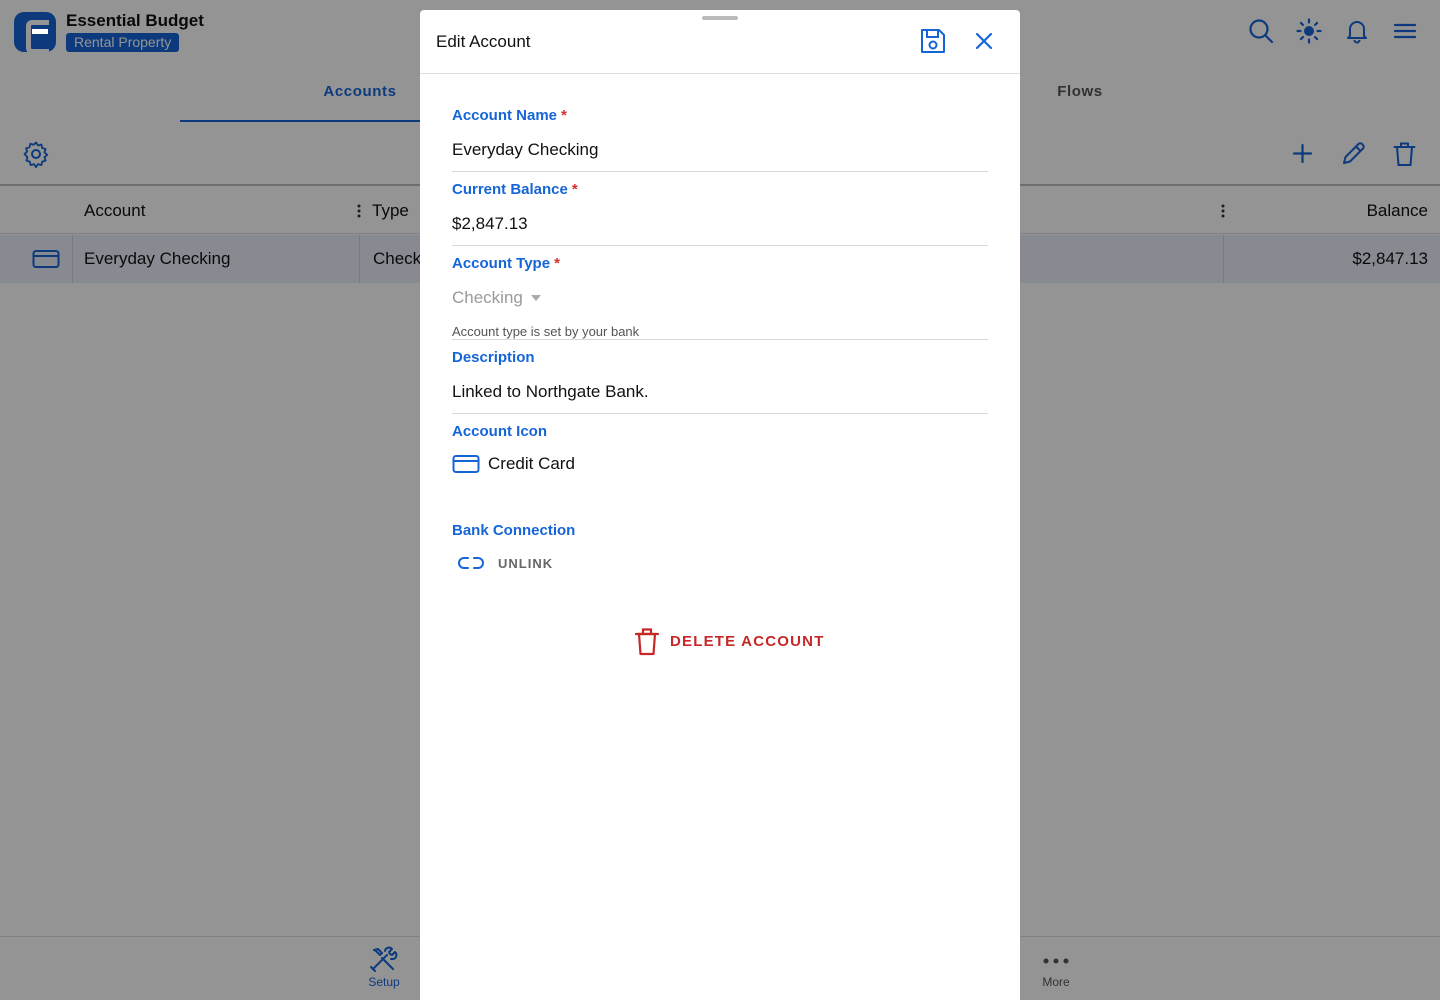  What do you see at coordinates (720, 224) in the screenshot?
I see `current-balance-input: $2,847.13` at bounding box center [720, 224].